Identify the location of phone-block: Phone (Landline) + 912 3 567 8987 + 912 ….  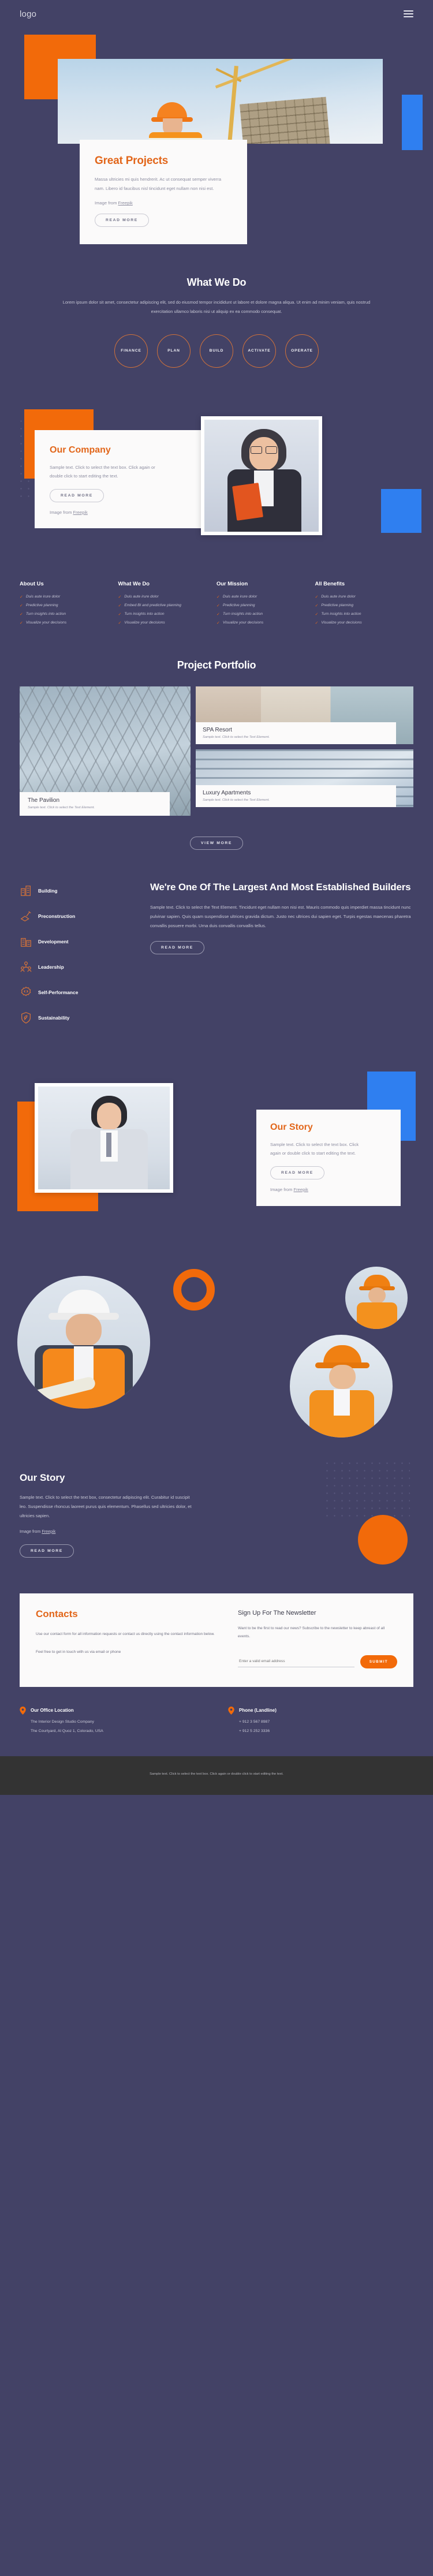
(320, 1719).